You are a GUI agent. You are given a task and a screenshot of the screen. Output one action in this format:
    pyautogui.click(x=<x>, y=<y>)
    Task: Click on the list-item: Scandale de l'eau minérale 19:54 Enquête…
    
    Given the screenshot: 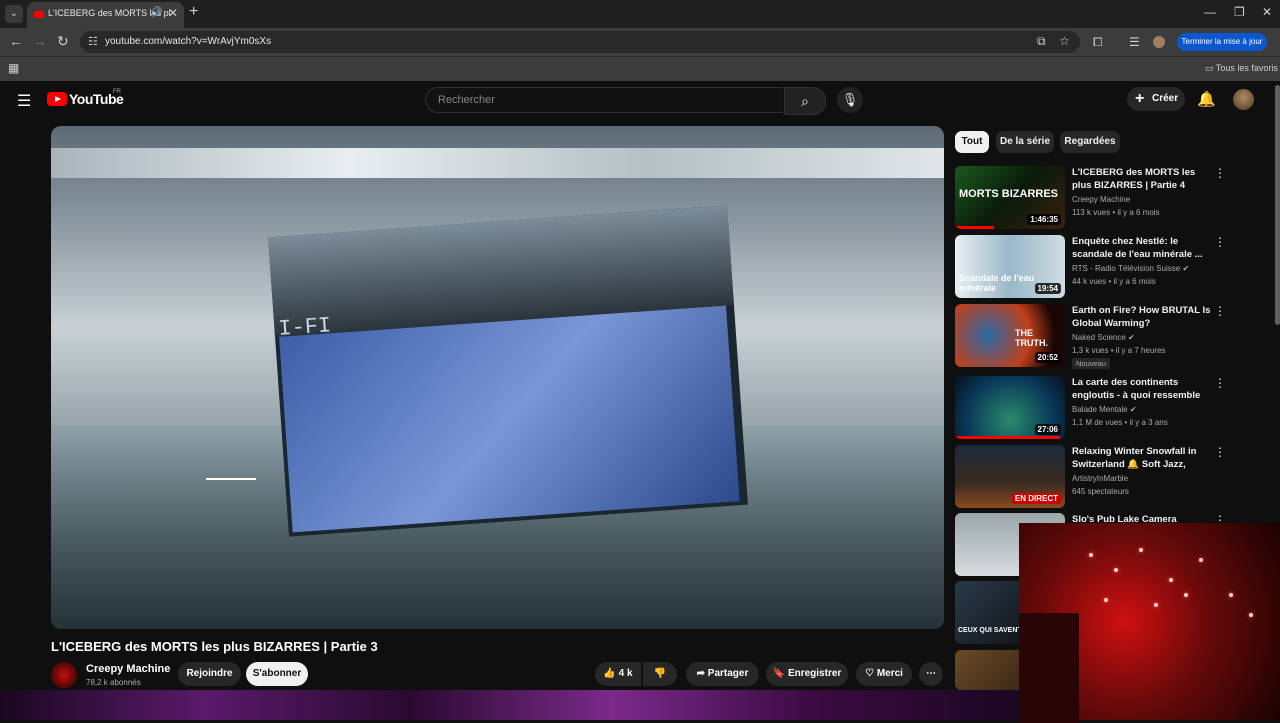 What is the action you would take?
    pyautogui.click(x=1115, y=267)
    